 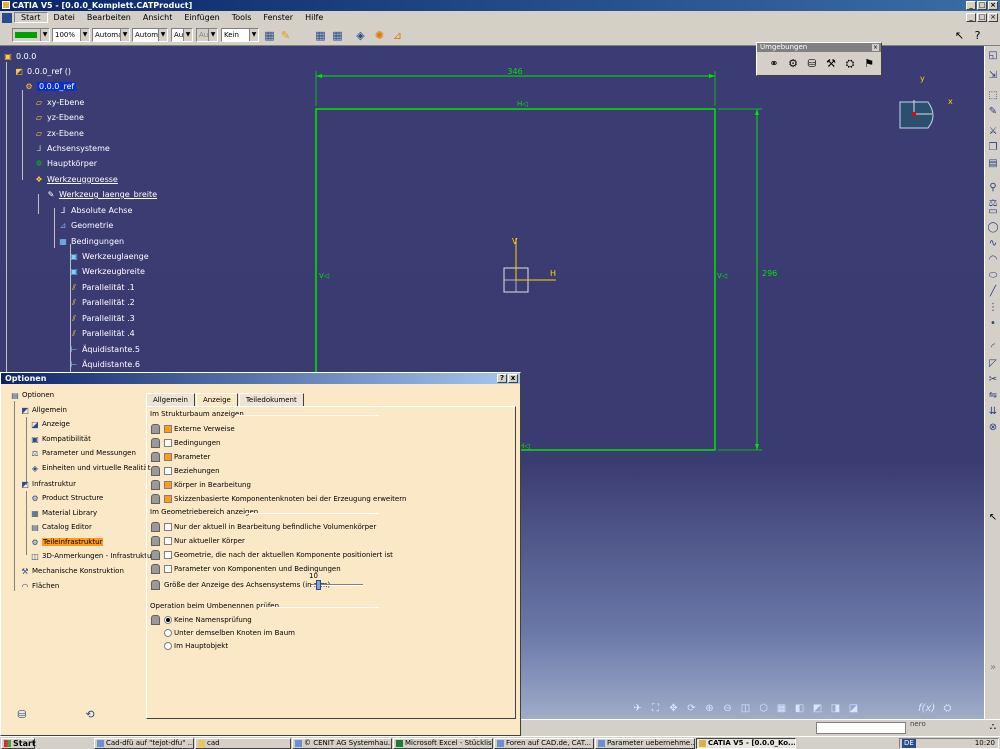 I want to click on doc-close-button: ×, so click(x=993, y=17).